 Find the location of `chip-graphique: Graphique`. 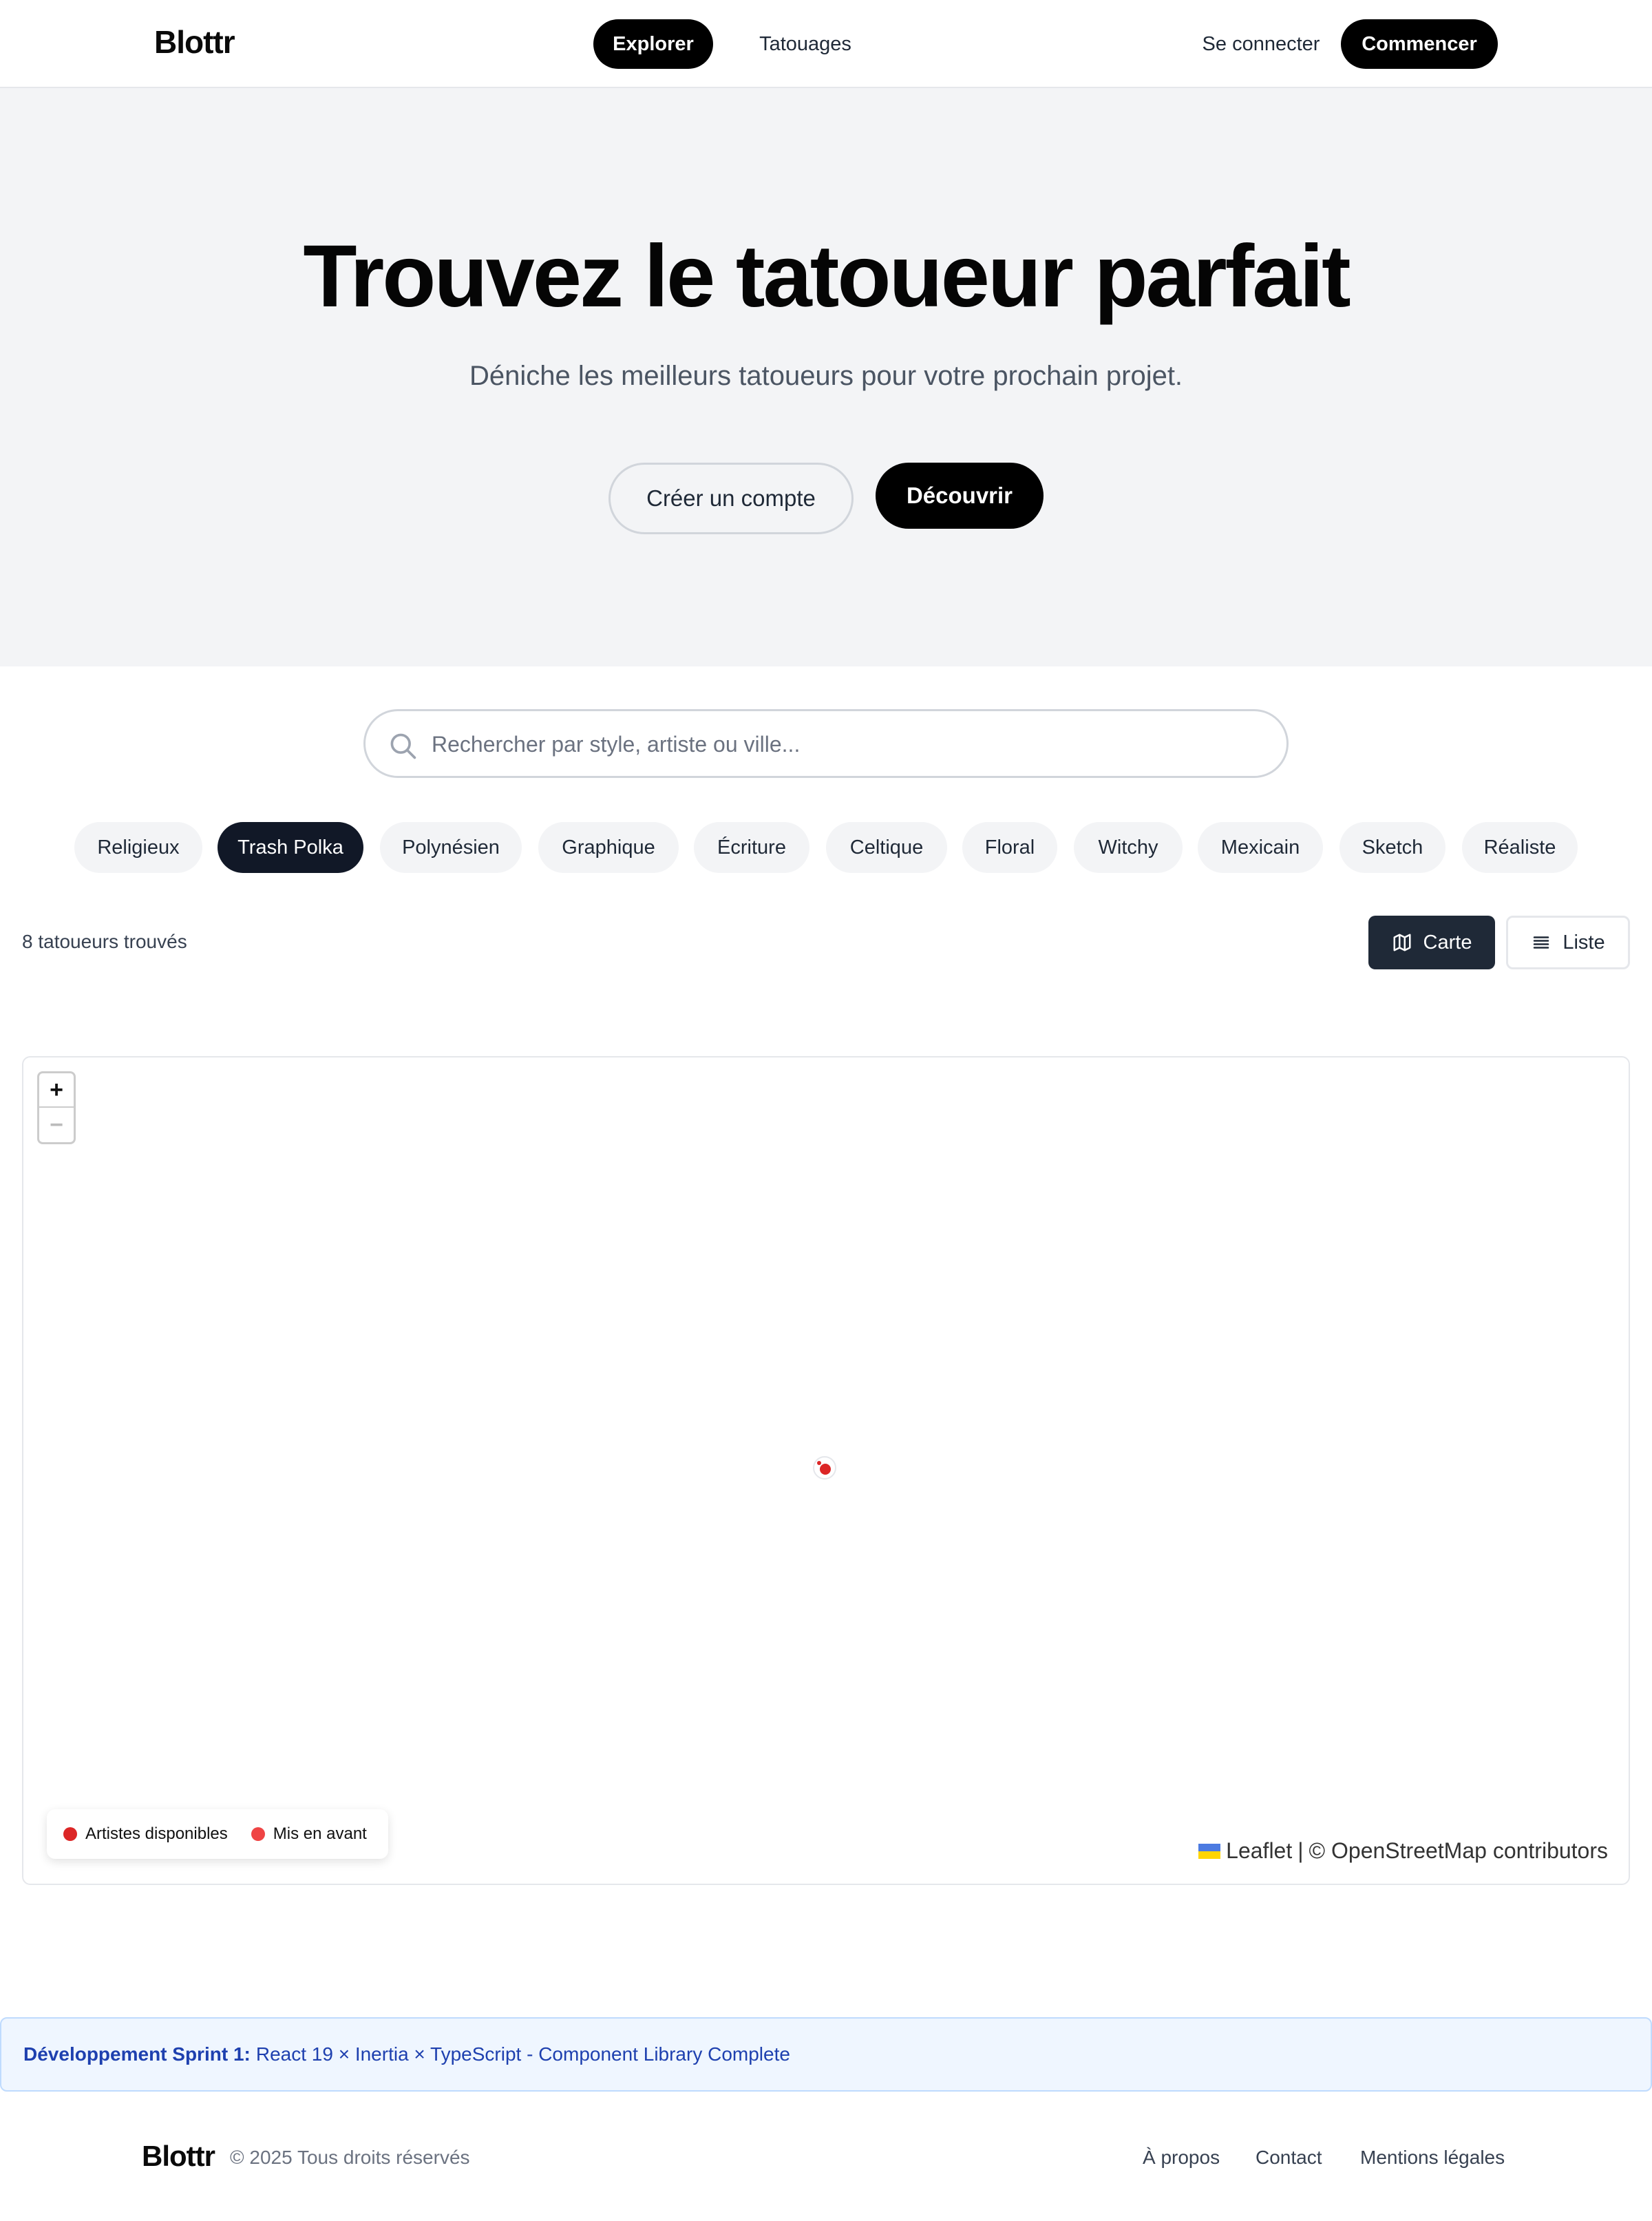

chip-graphique: Graphique is located at coordinates (608, 847).